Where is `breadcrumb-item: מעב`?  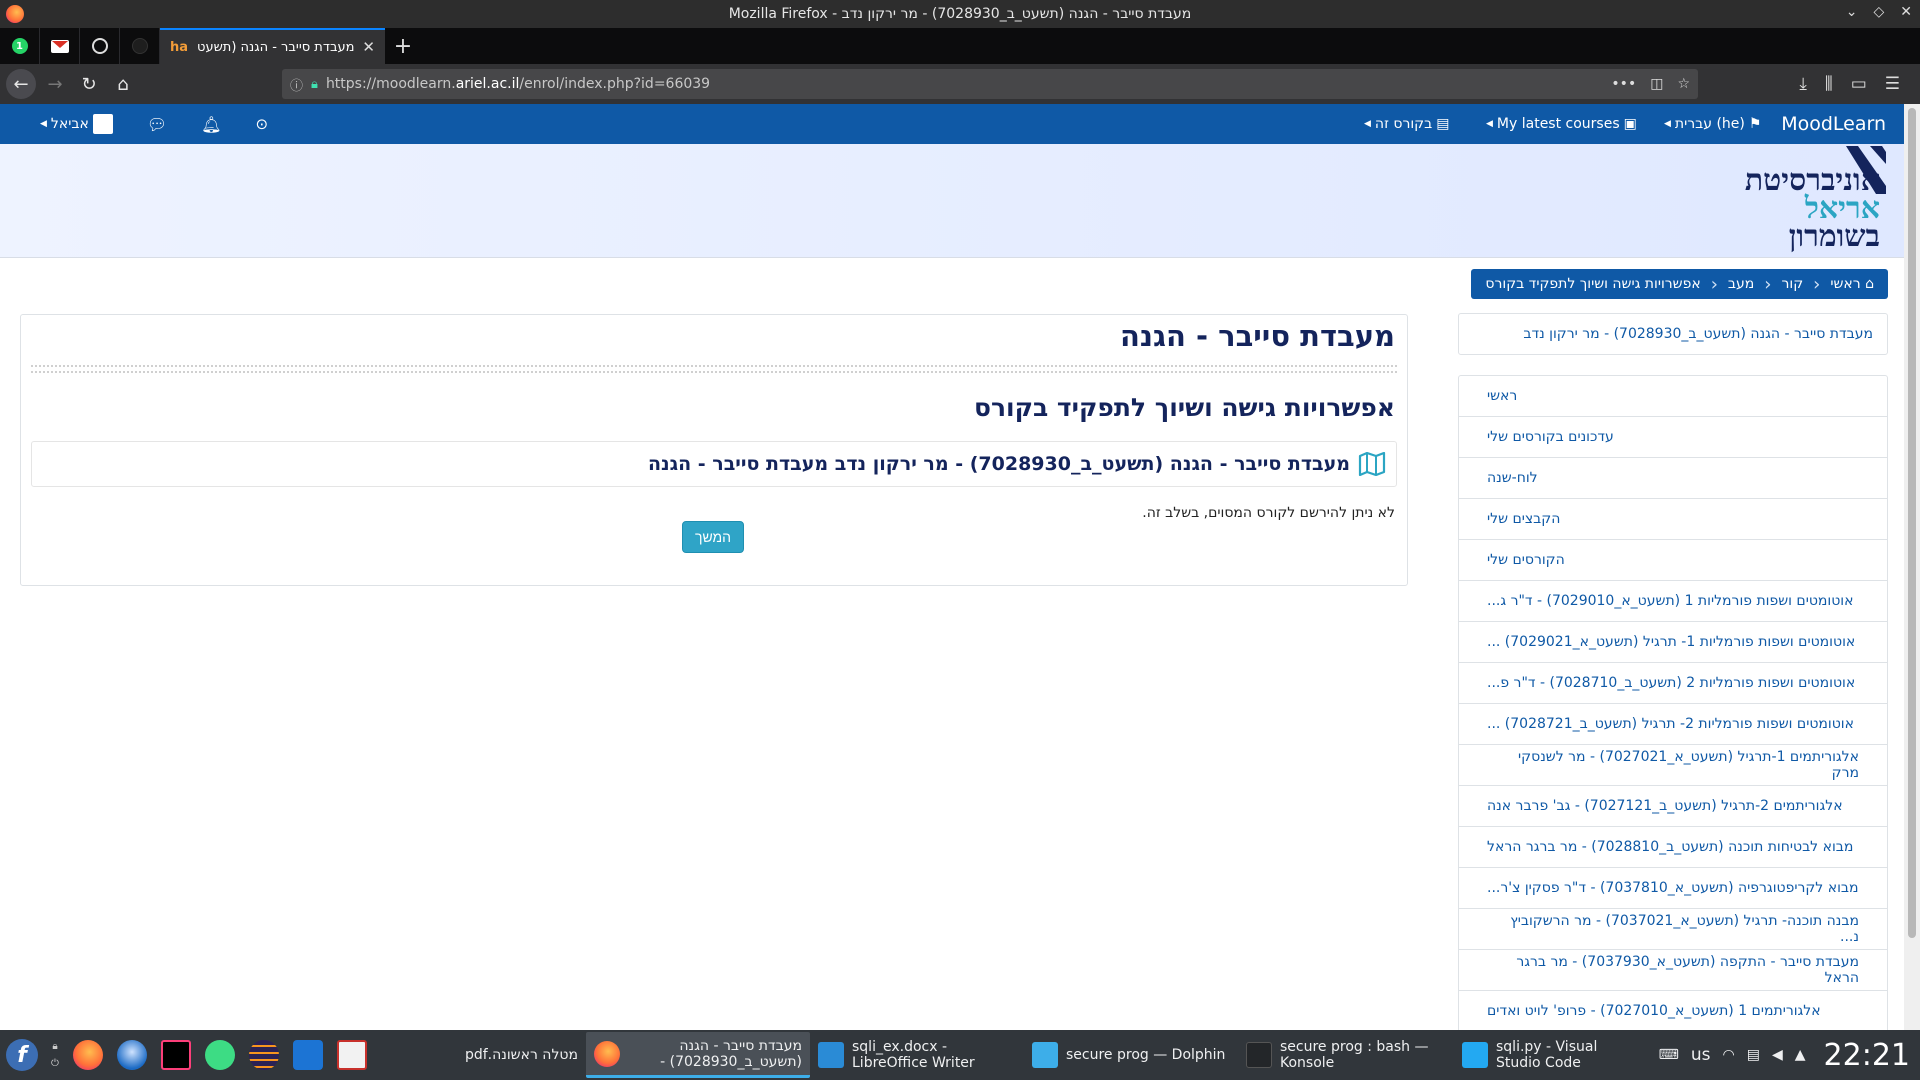
breadcrumb-item: מעב is located at coordinates (1741, 284).